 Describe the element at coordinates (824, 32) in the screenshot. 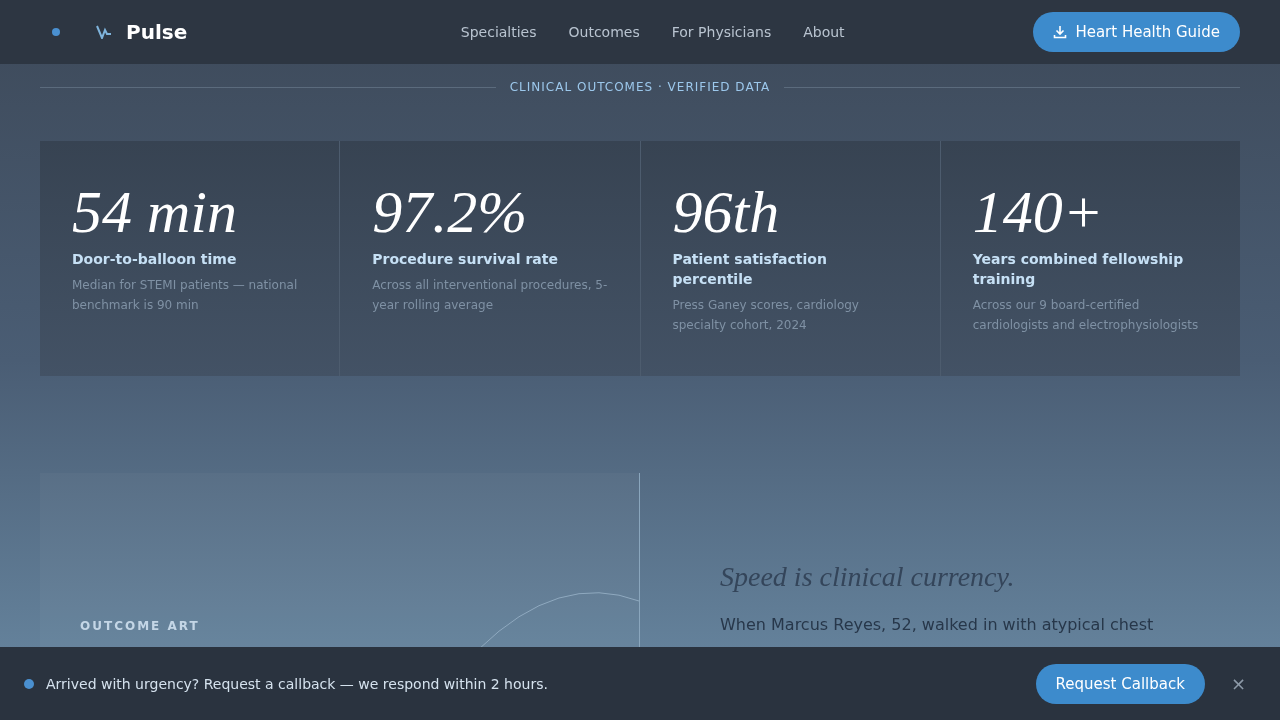

I see `nav-link: About` at that location.